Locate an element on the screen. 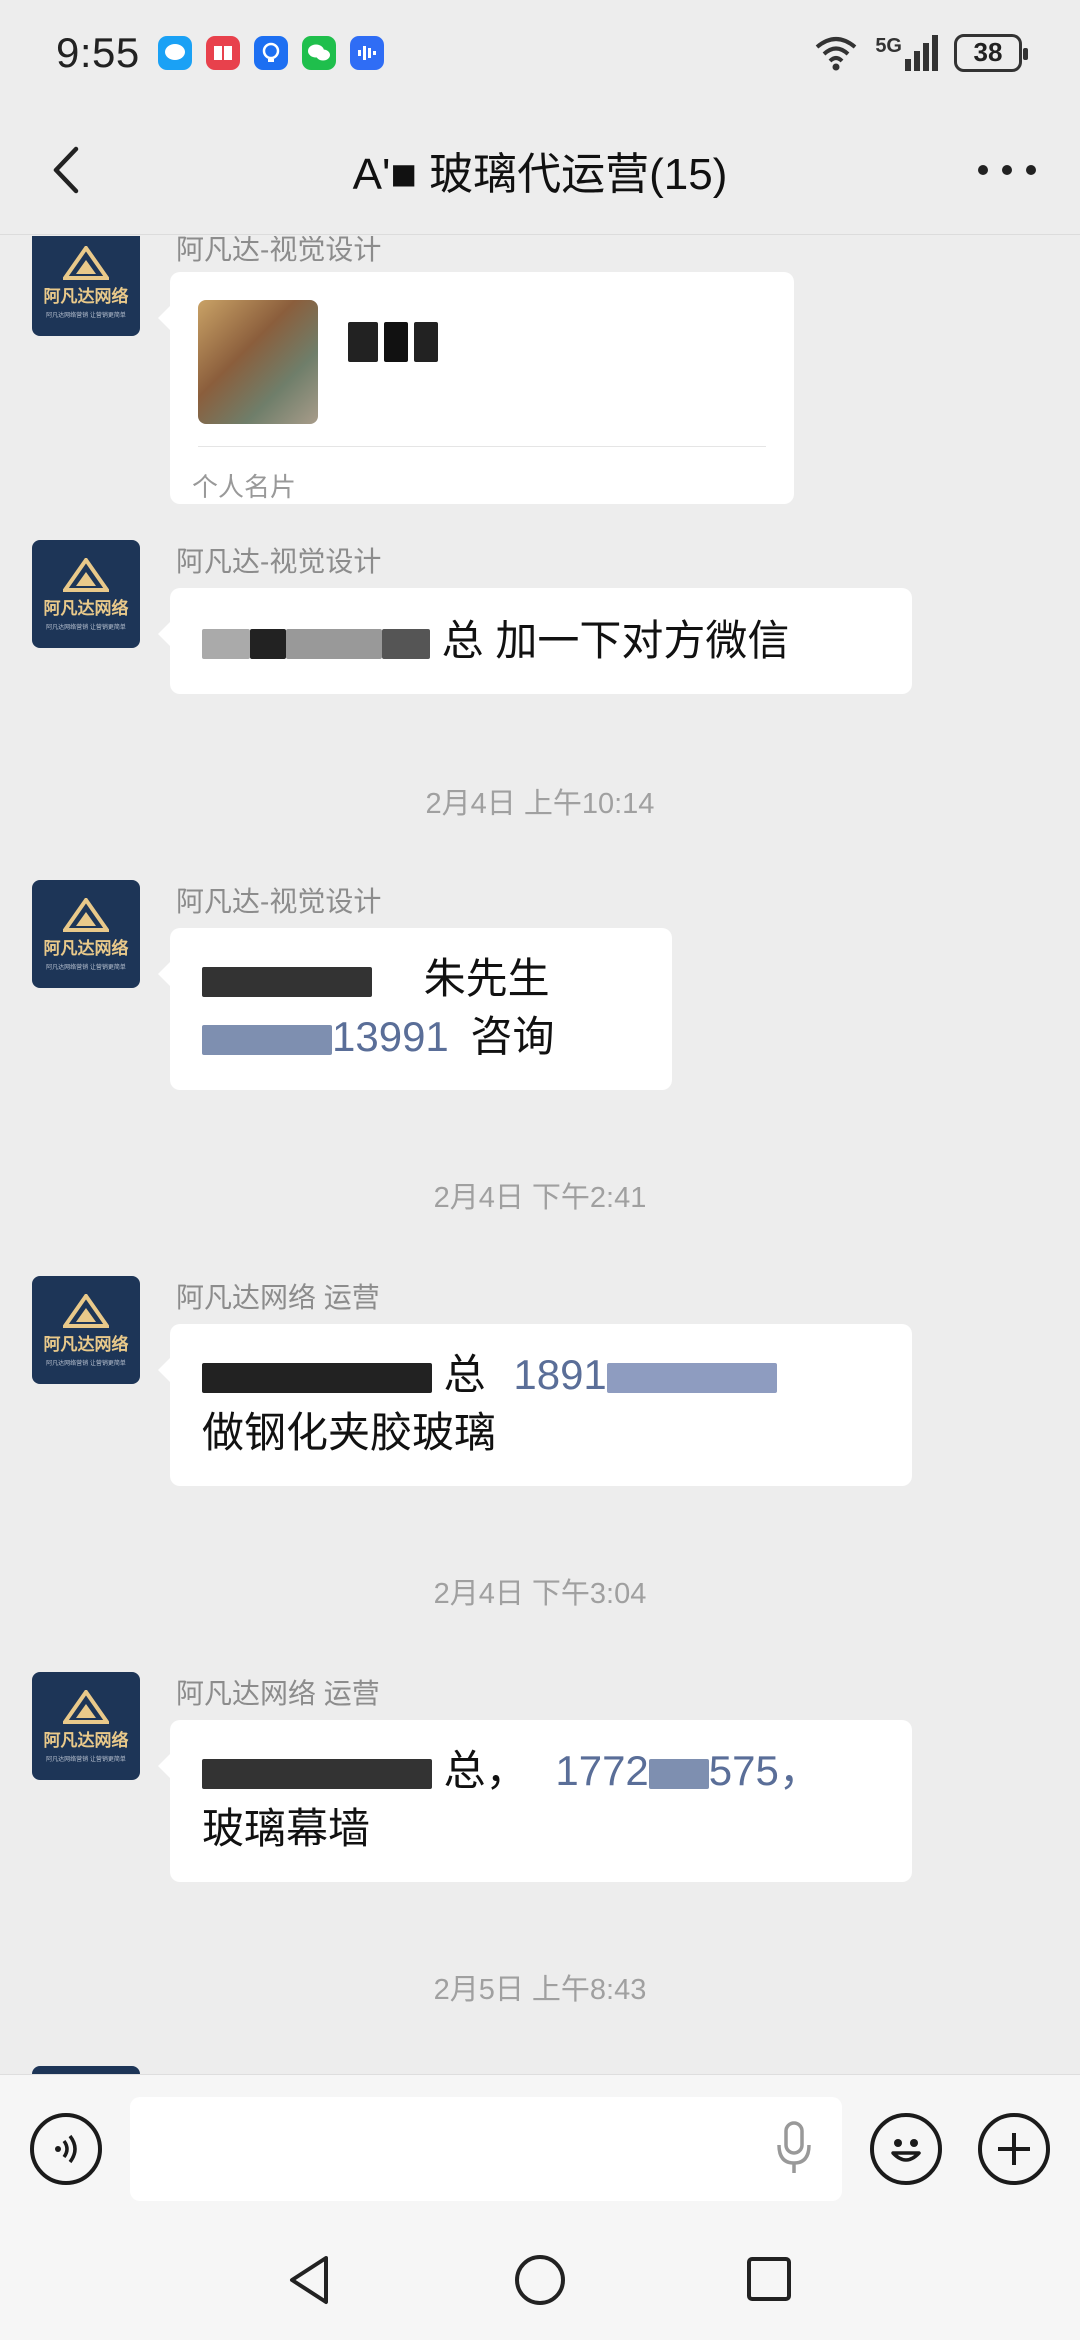 The height and width of the screenshot is (2340, 1080). recent-apps-icon is located at coordinates (769, 2279).